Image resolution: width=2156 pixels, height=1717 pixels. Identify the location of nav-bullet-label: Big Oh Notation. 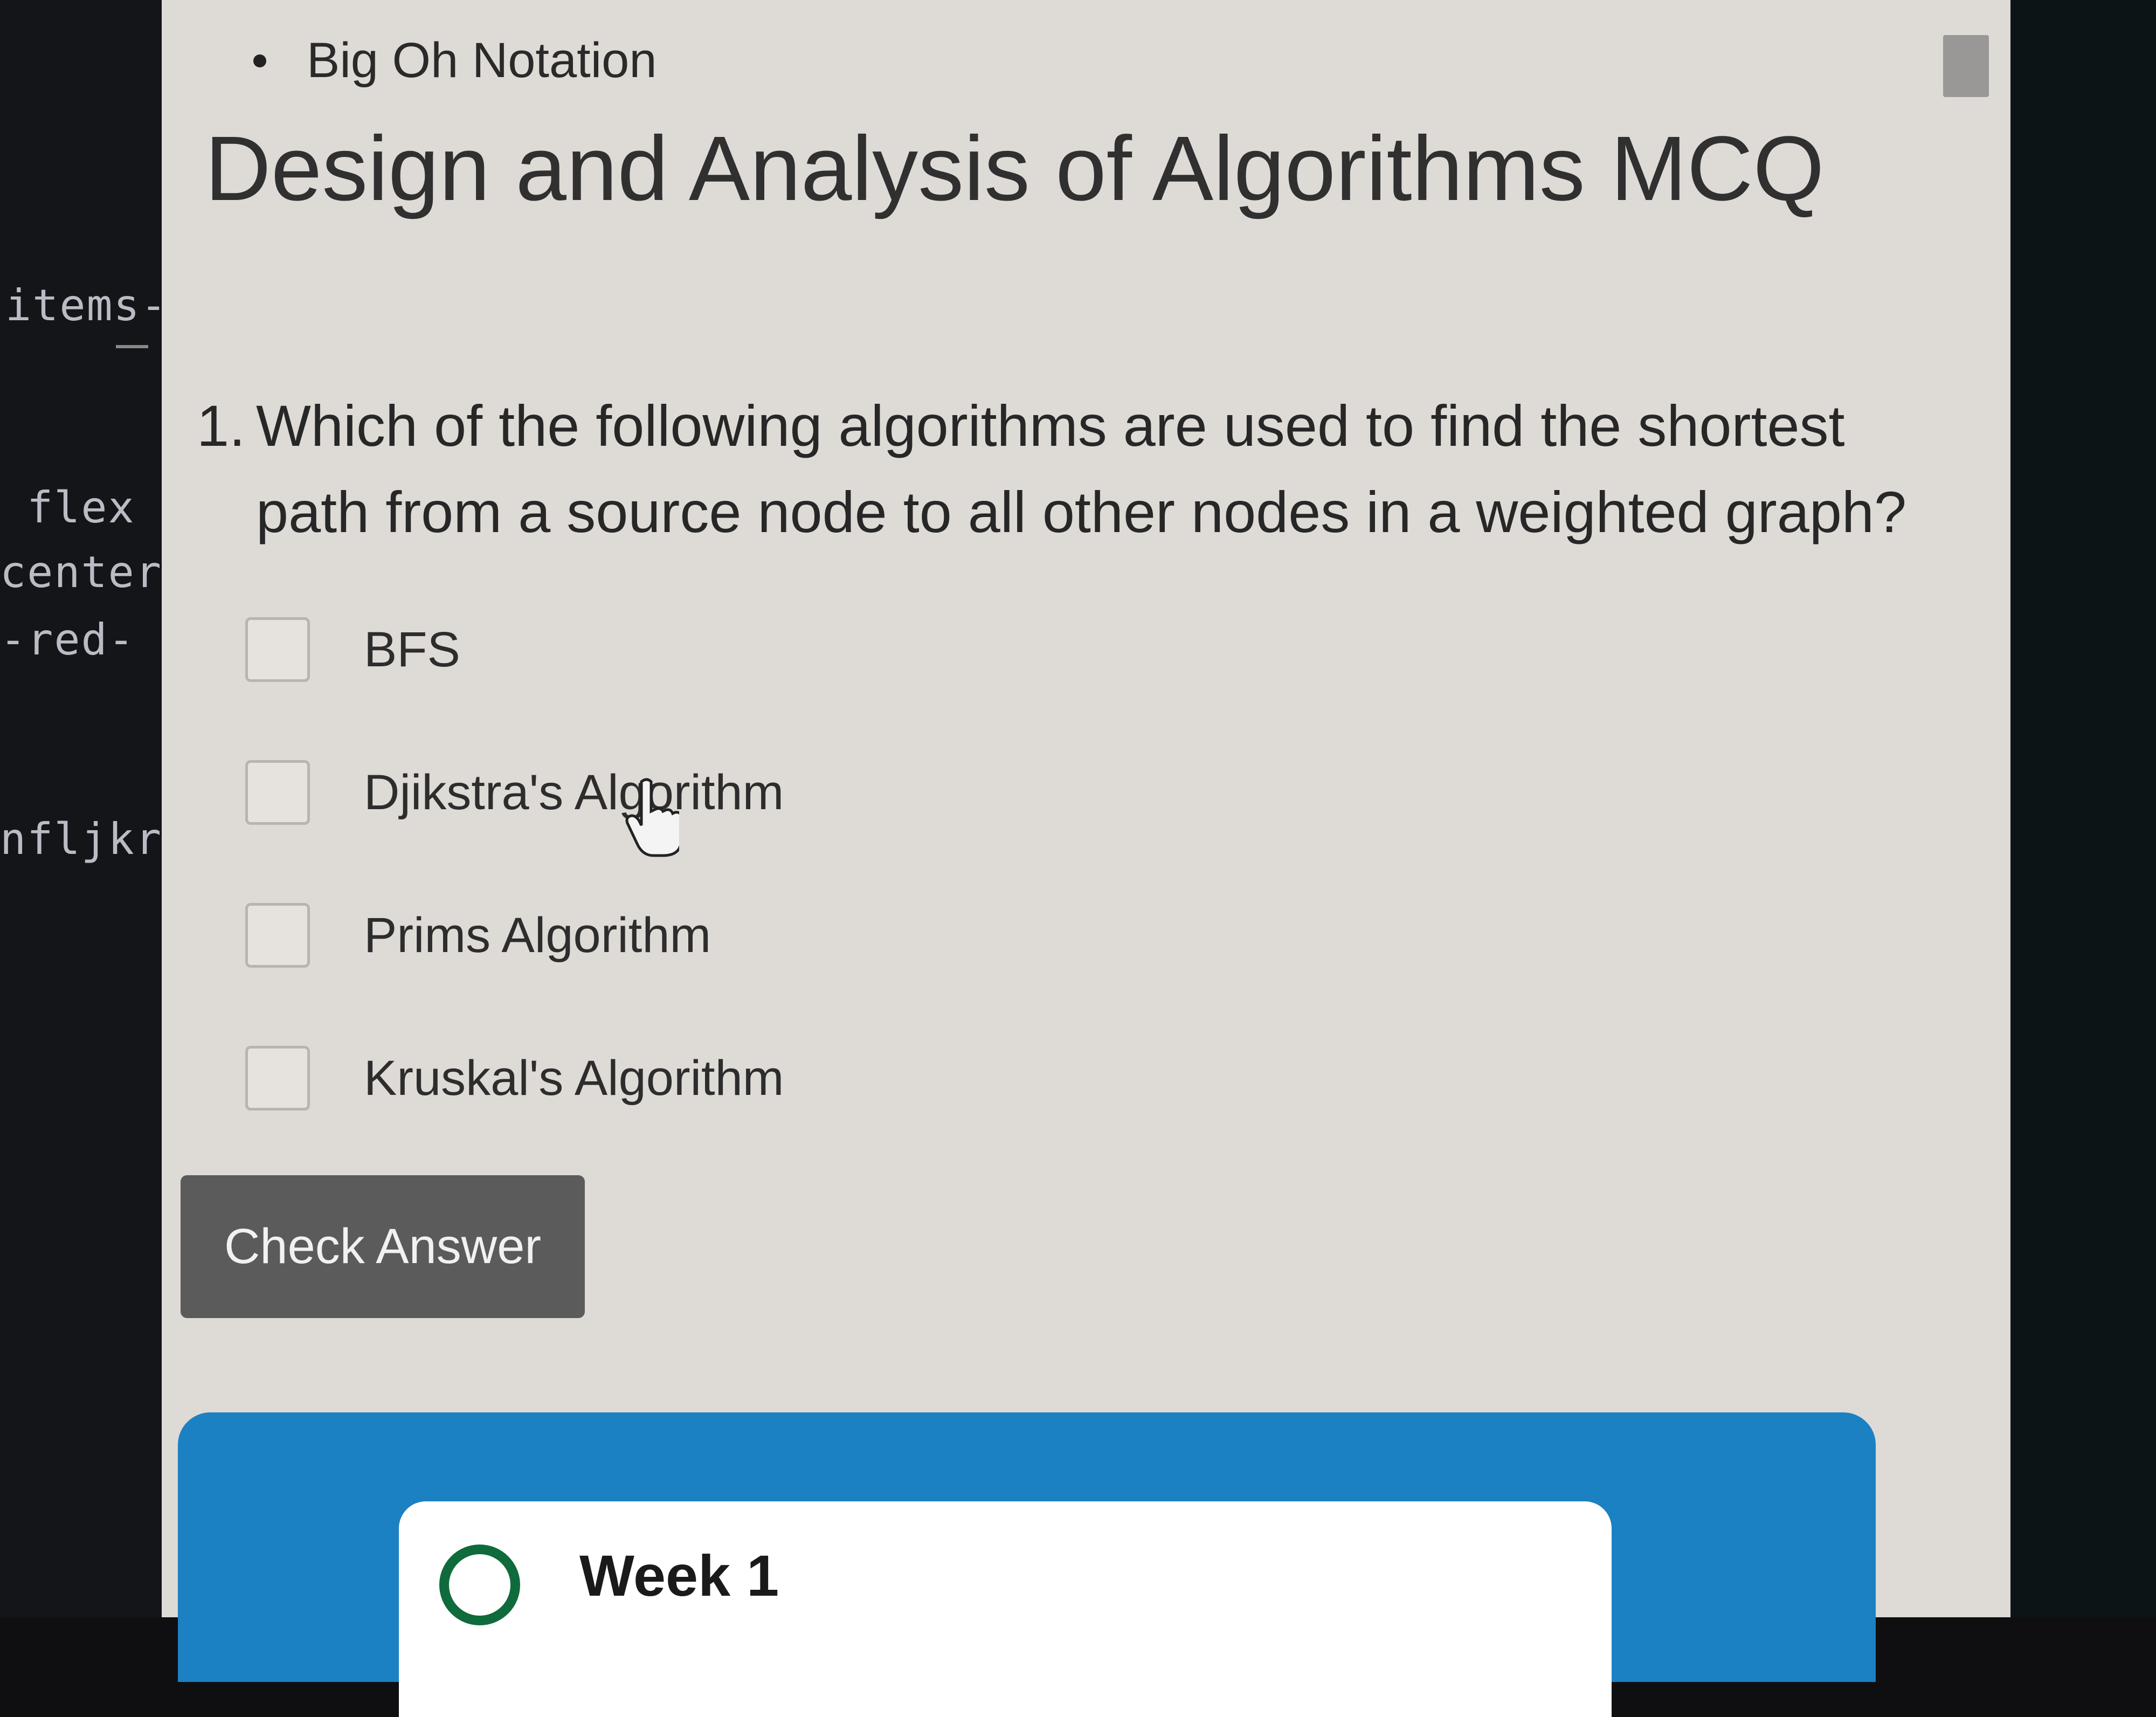
(482, 60).